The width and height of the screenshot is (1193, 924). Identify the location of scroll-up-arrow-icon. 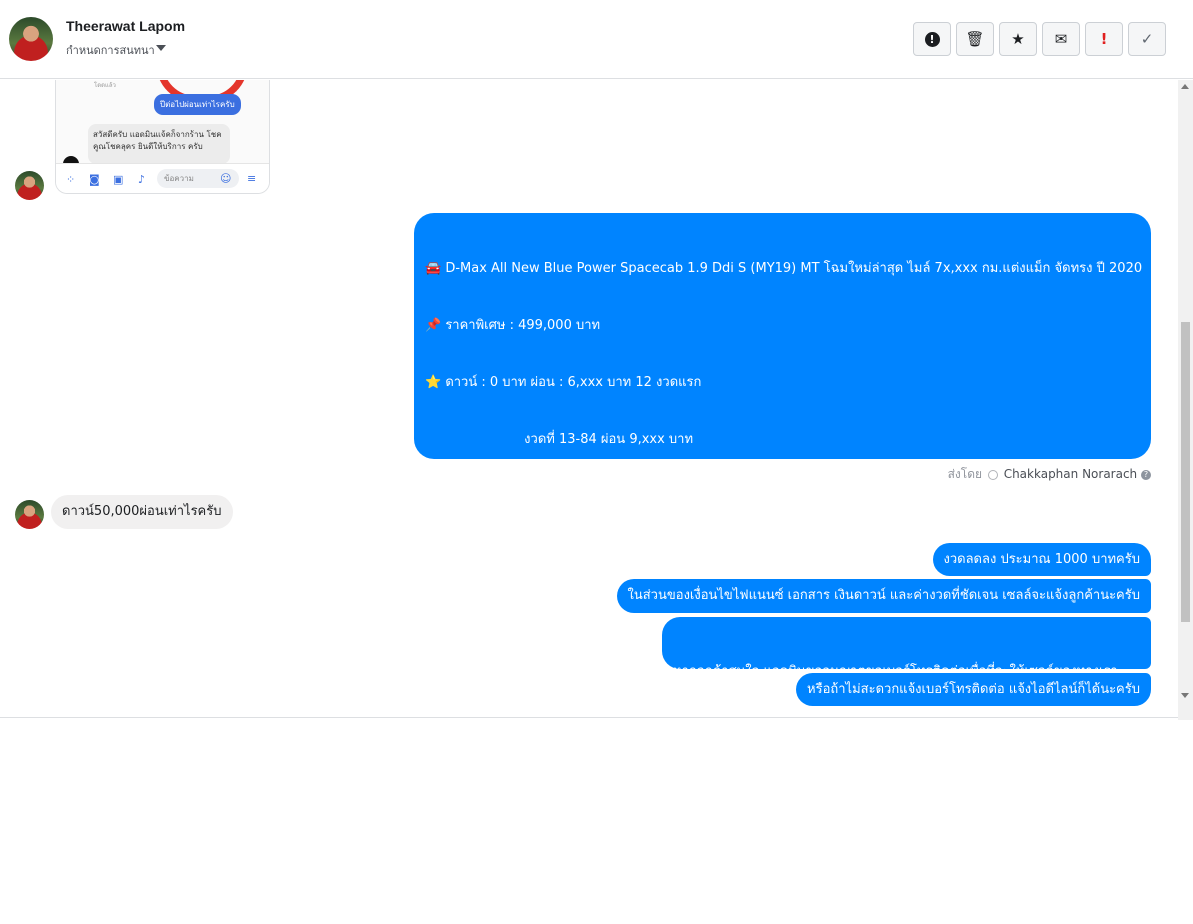
(1185, 86).